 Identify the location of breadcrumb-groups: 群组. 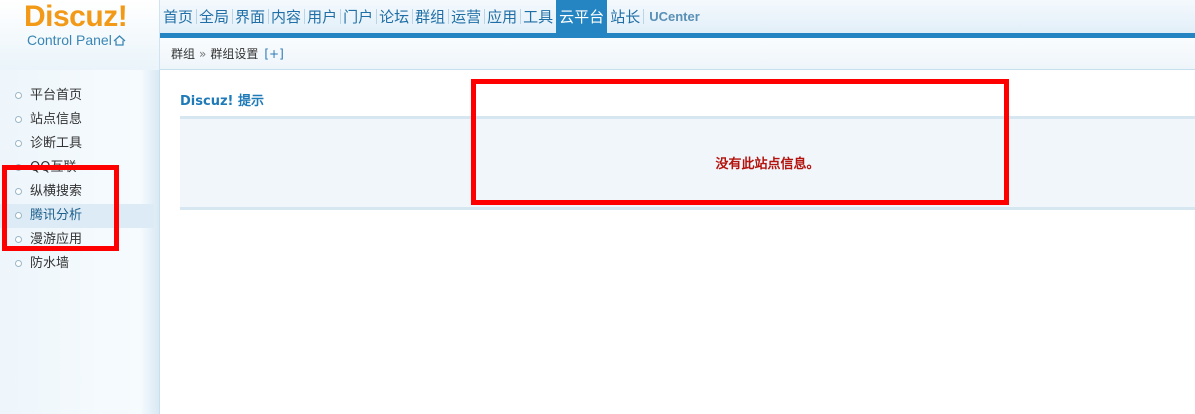
(183, 53).